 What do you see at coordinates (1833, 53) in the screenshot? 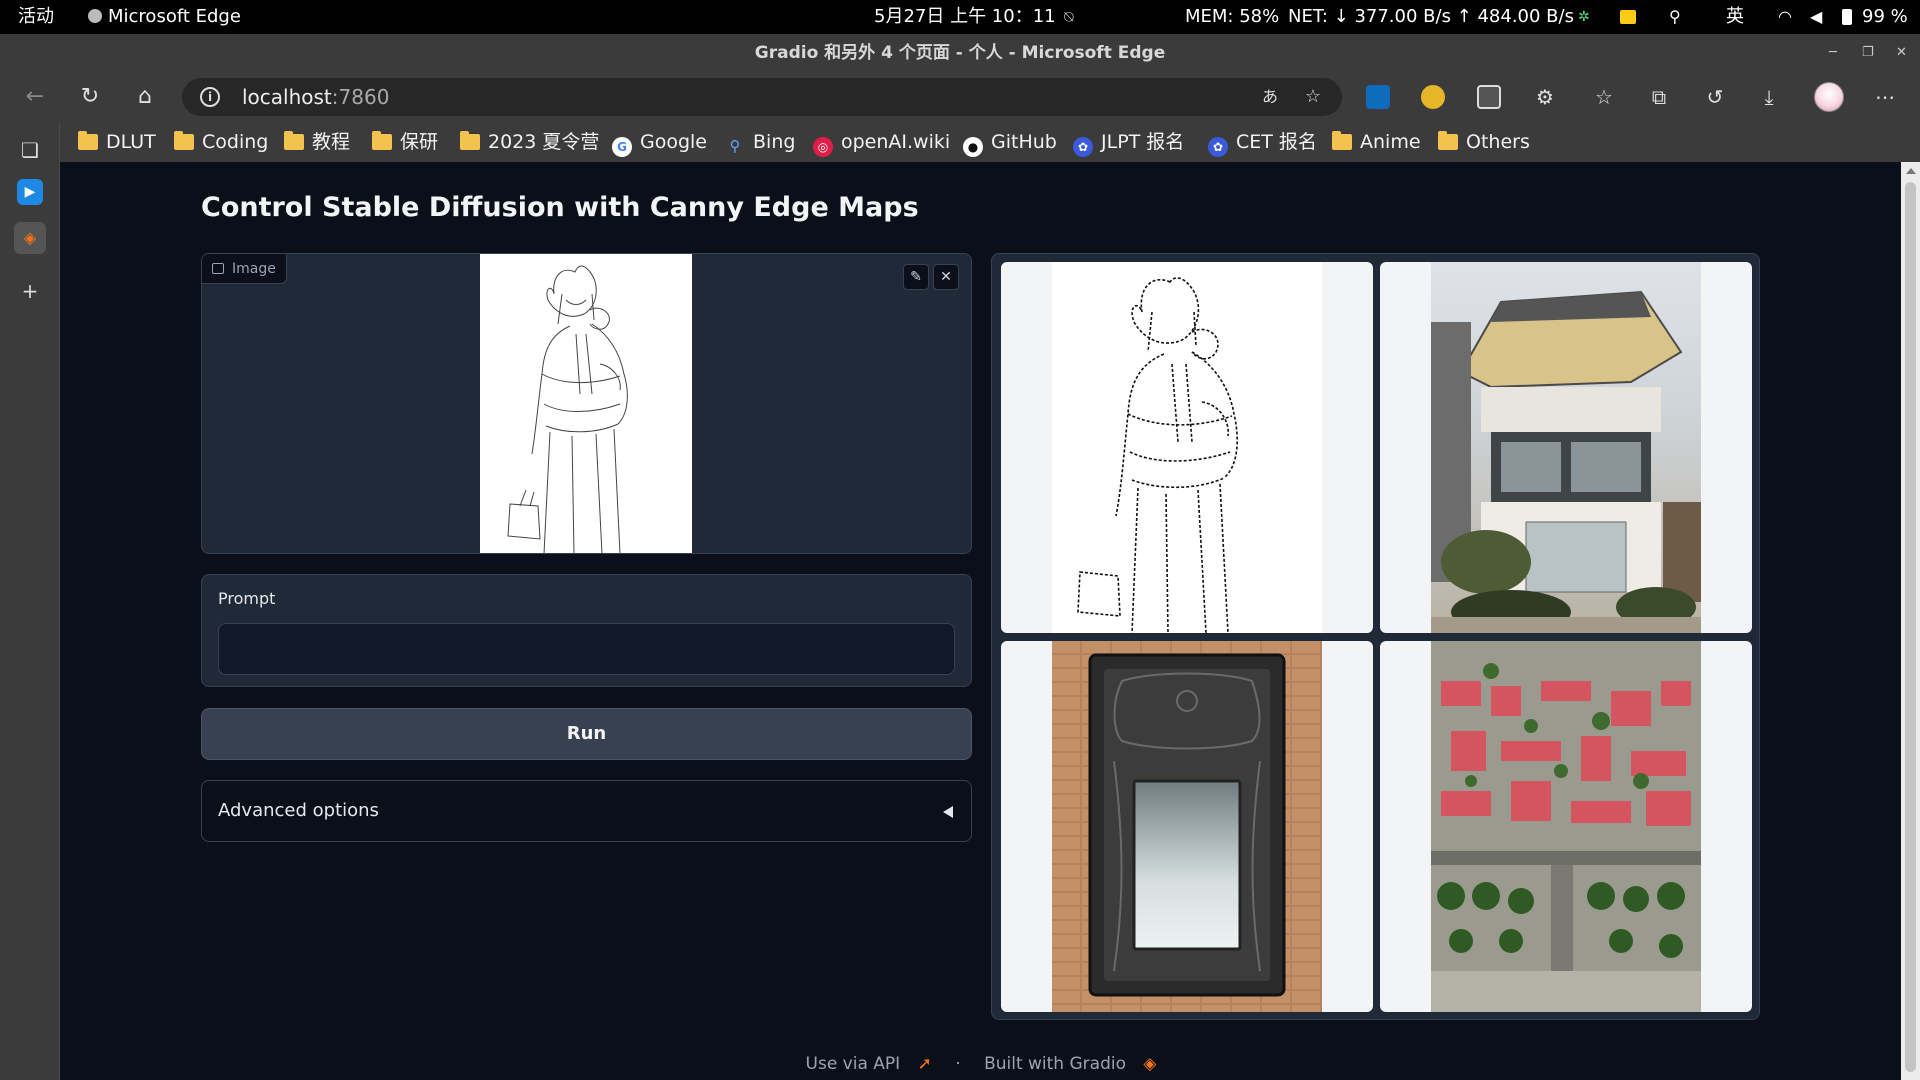
I see `minimize-icon: ─` at bounding box center [1833, 53].